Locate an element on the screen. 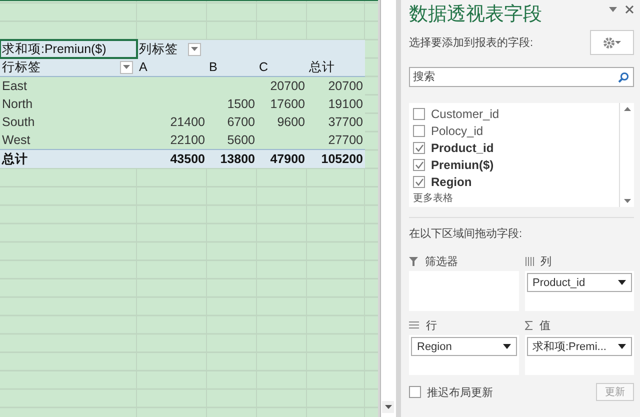 Image resolution: width=640 pixels, height=417 pixels. grand-total-cell: 47900 is located at coordinates (287, 159).